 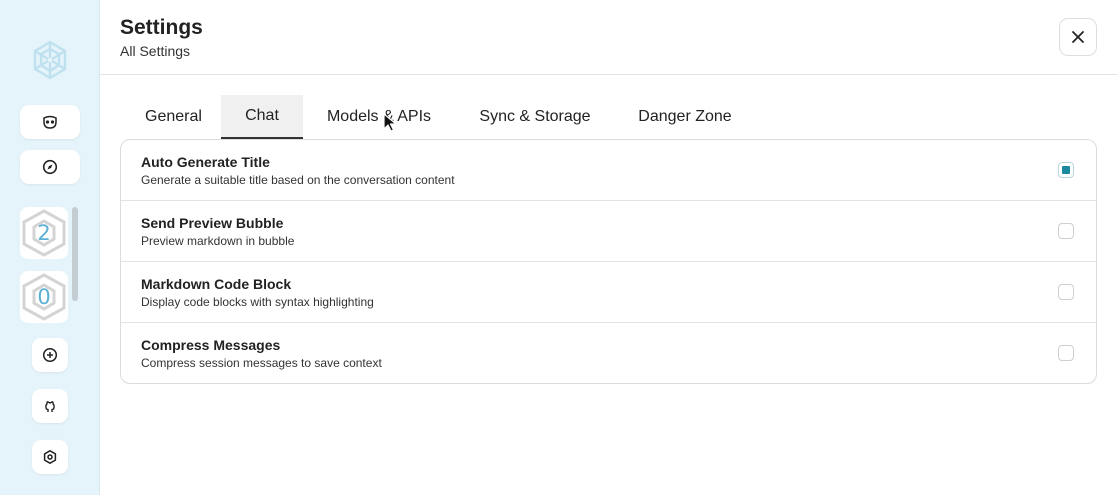 What do you see at coordinates (216, 284) in the screenshot?
I see `setting-title: Markdown Code Block` at bounding box center [216, 284].